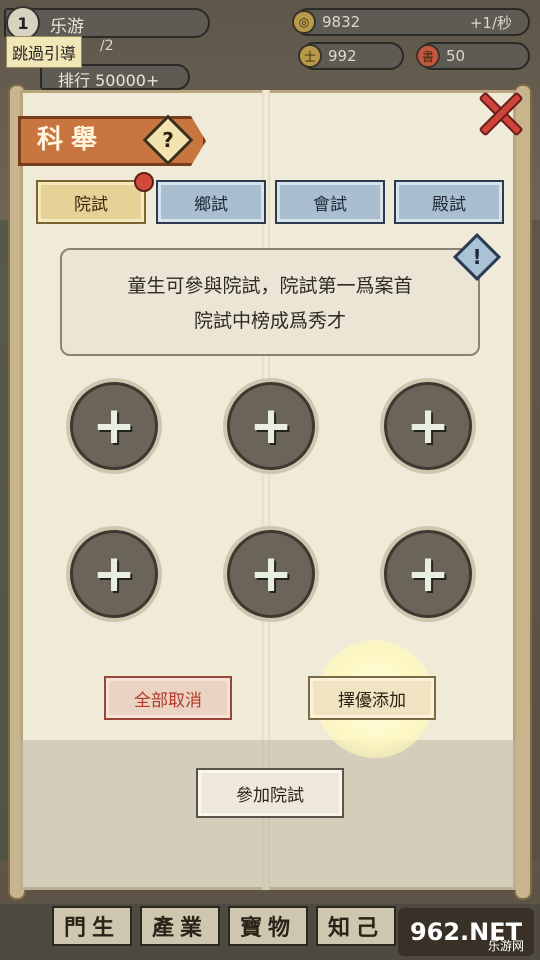 The image size is (540, 960). Describe the element at coordinates (23, 23) in the screenshot. I see `player-level-badge: 1` at that location.